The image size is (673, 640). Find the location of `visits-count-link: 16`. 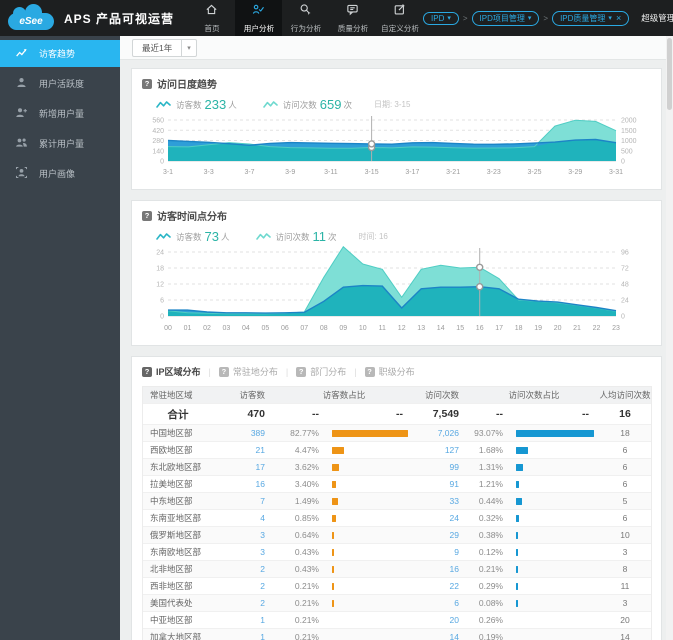

visits-count-link: 16 is located at coordinates (441, 569).